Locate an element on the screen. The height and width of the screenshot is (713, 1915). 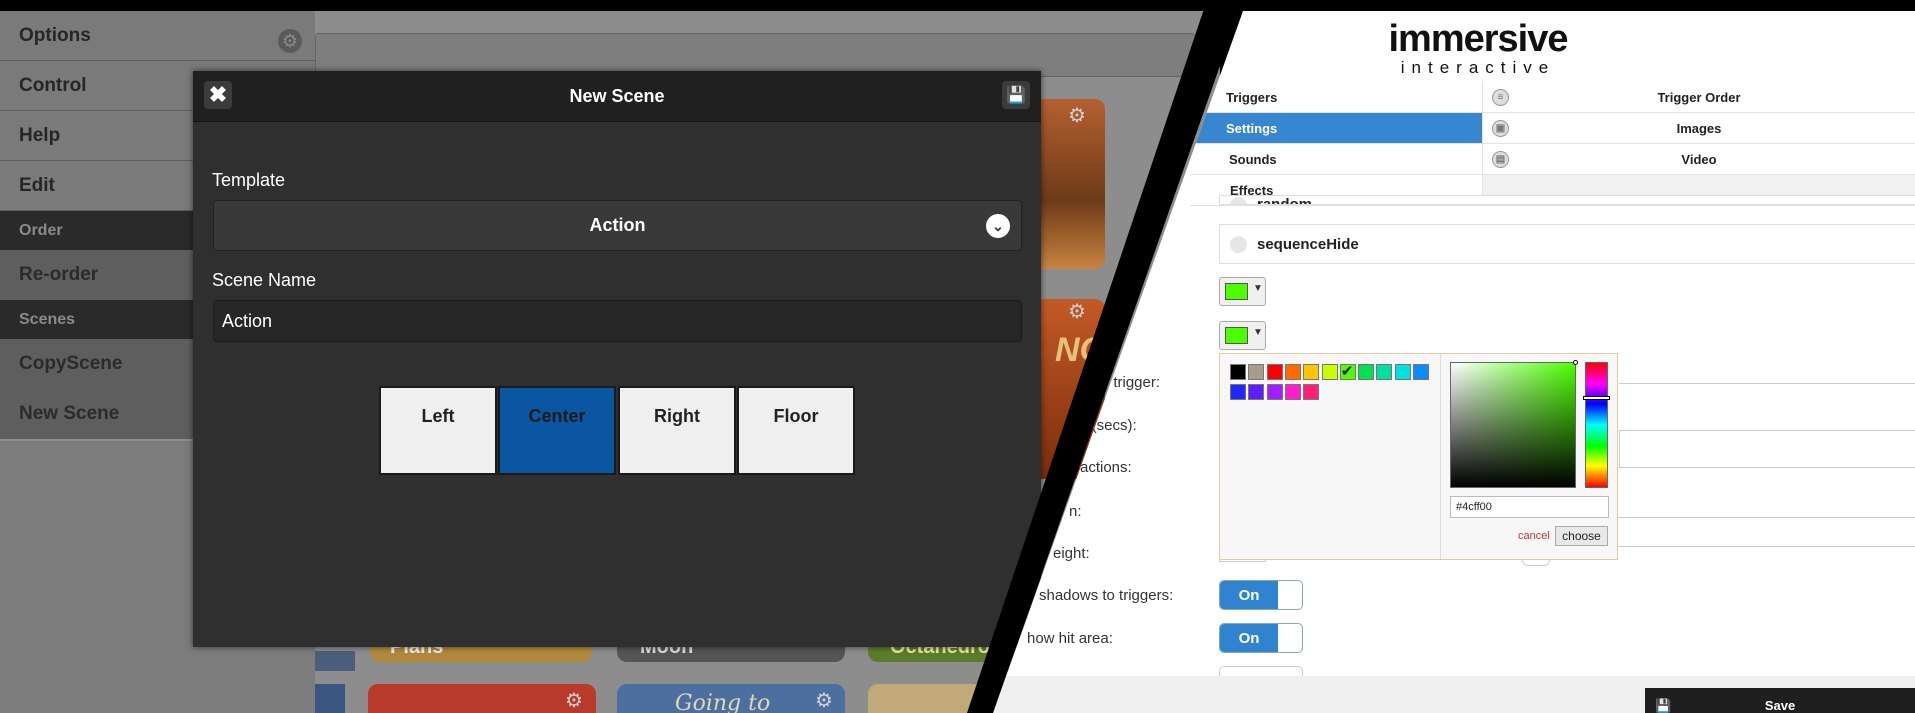
hit-area-toggle: On is located at coordinates (1261, 638).